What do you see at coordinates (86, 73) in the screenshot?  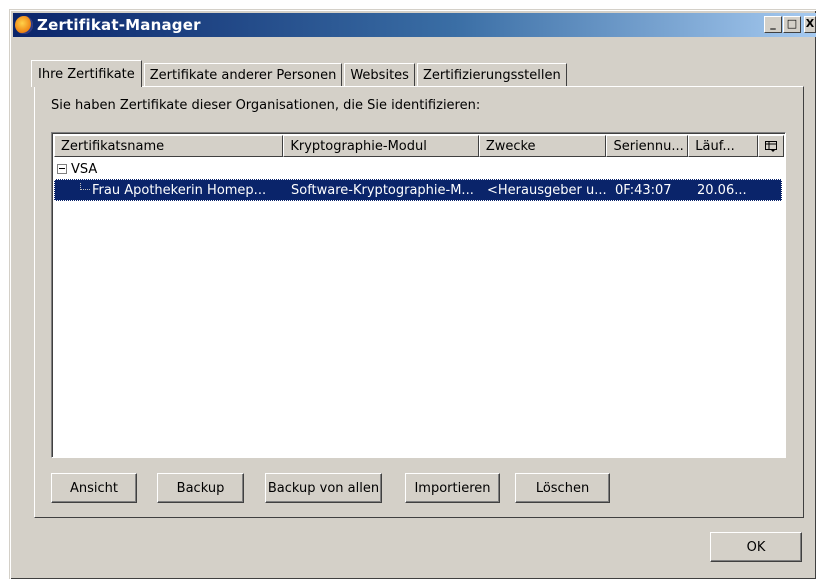 I see `tab-your-certificates: Ihre Zertifikate` at bounding box center [86, 73].